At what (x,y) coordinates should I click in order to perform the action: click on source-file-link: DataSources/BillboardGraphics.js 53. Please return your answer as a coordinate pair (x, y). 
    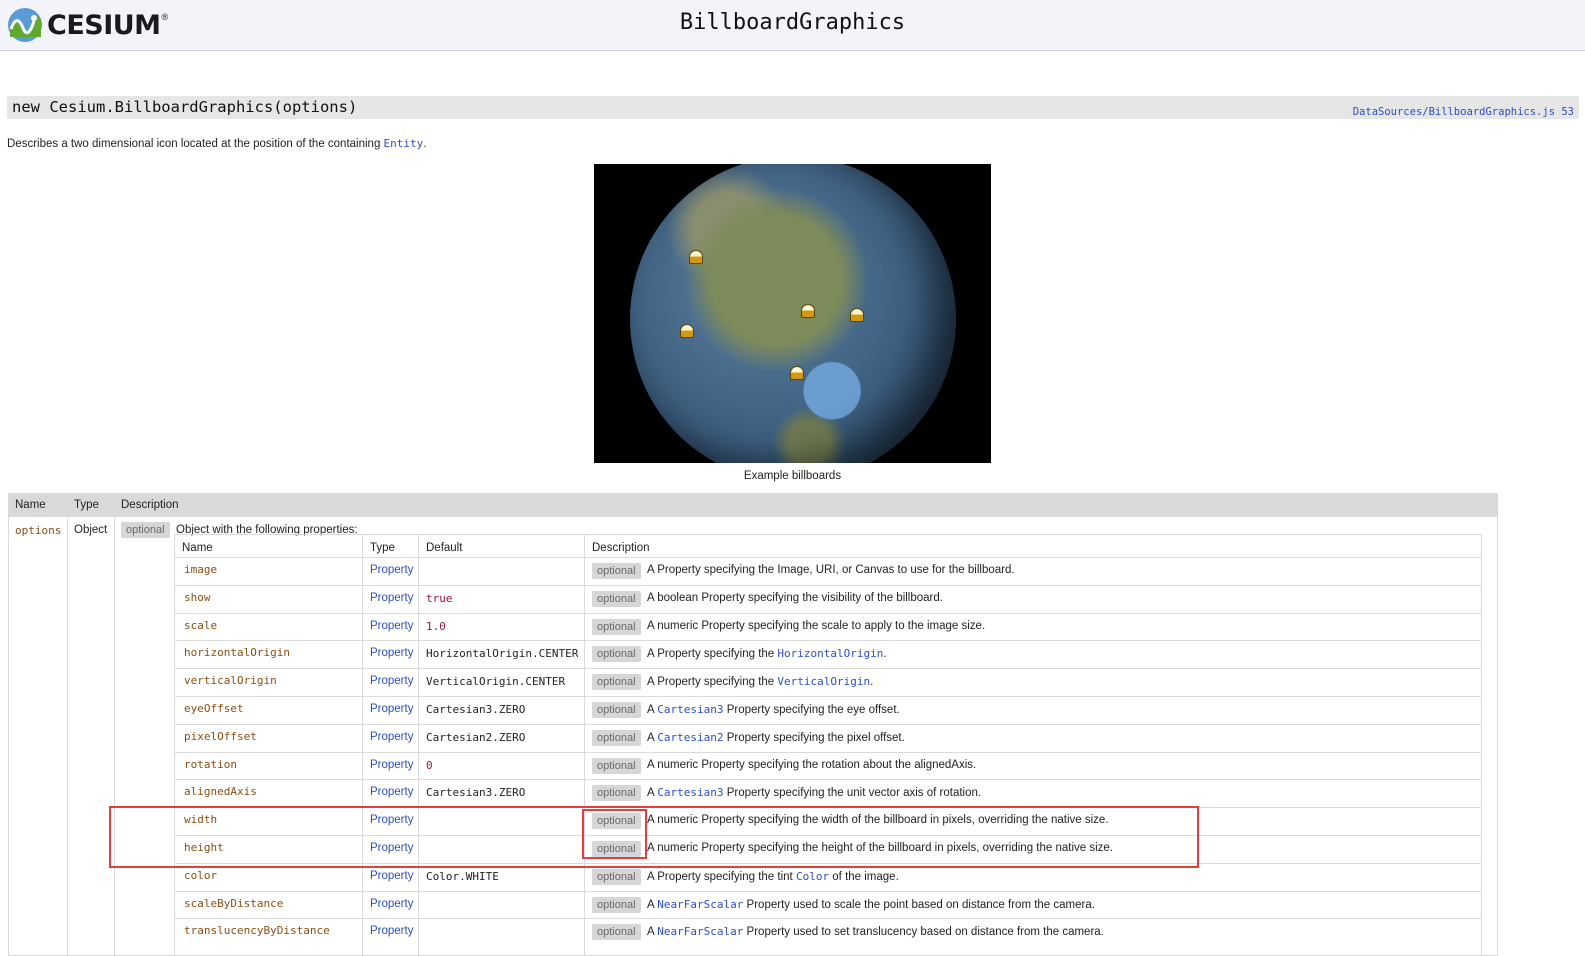
    Looking at the image, I should click on (1463, 112).